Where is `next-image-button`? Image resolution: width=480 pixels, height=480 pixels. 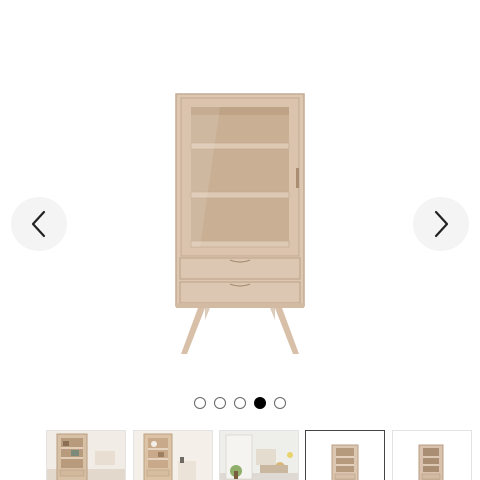
next-image-button is located at coordinates (441, 224).